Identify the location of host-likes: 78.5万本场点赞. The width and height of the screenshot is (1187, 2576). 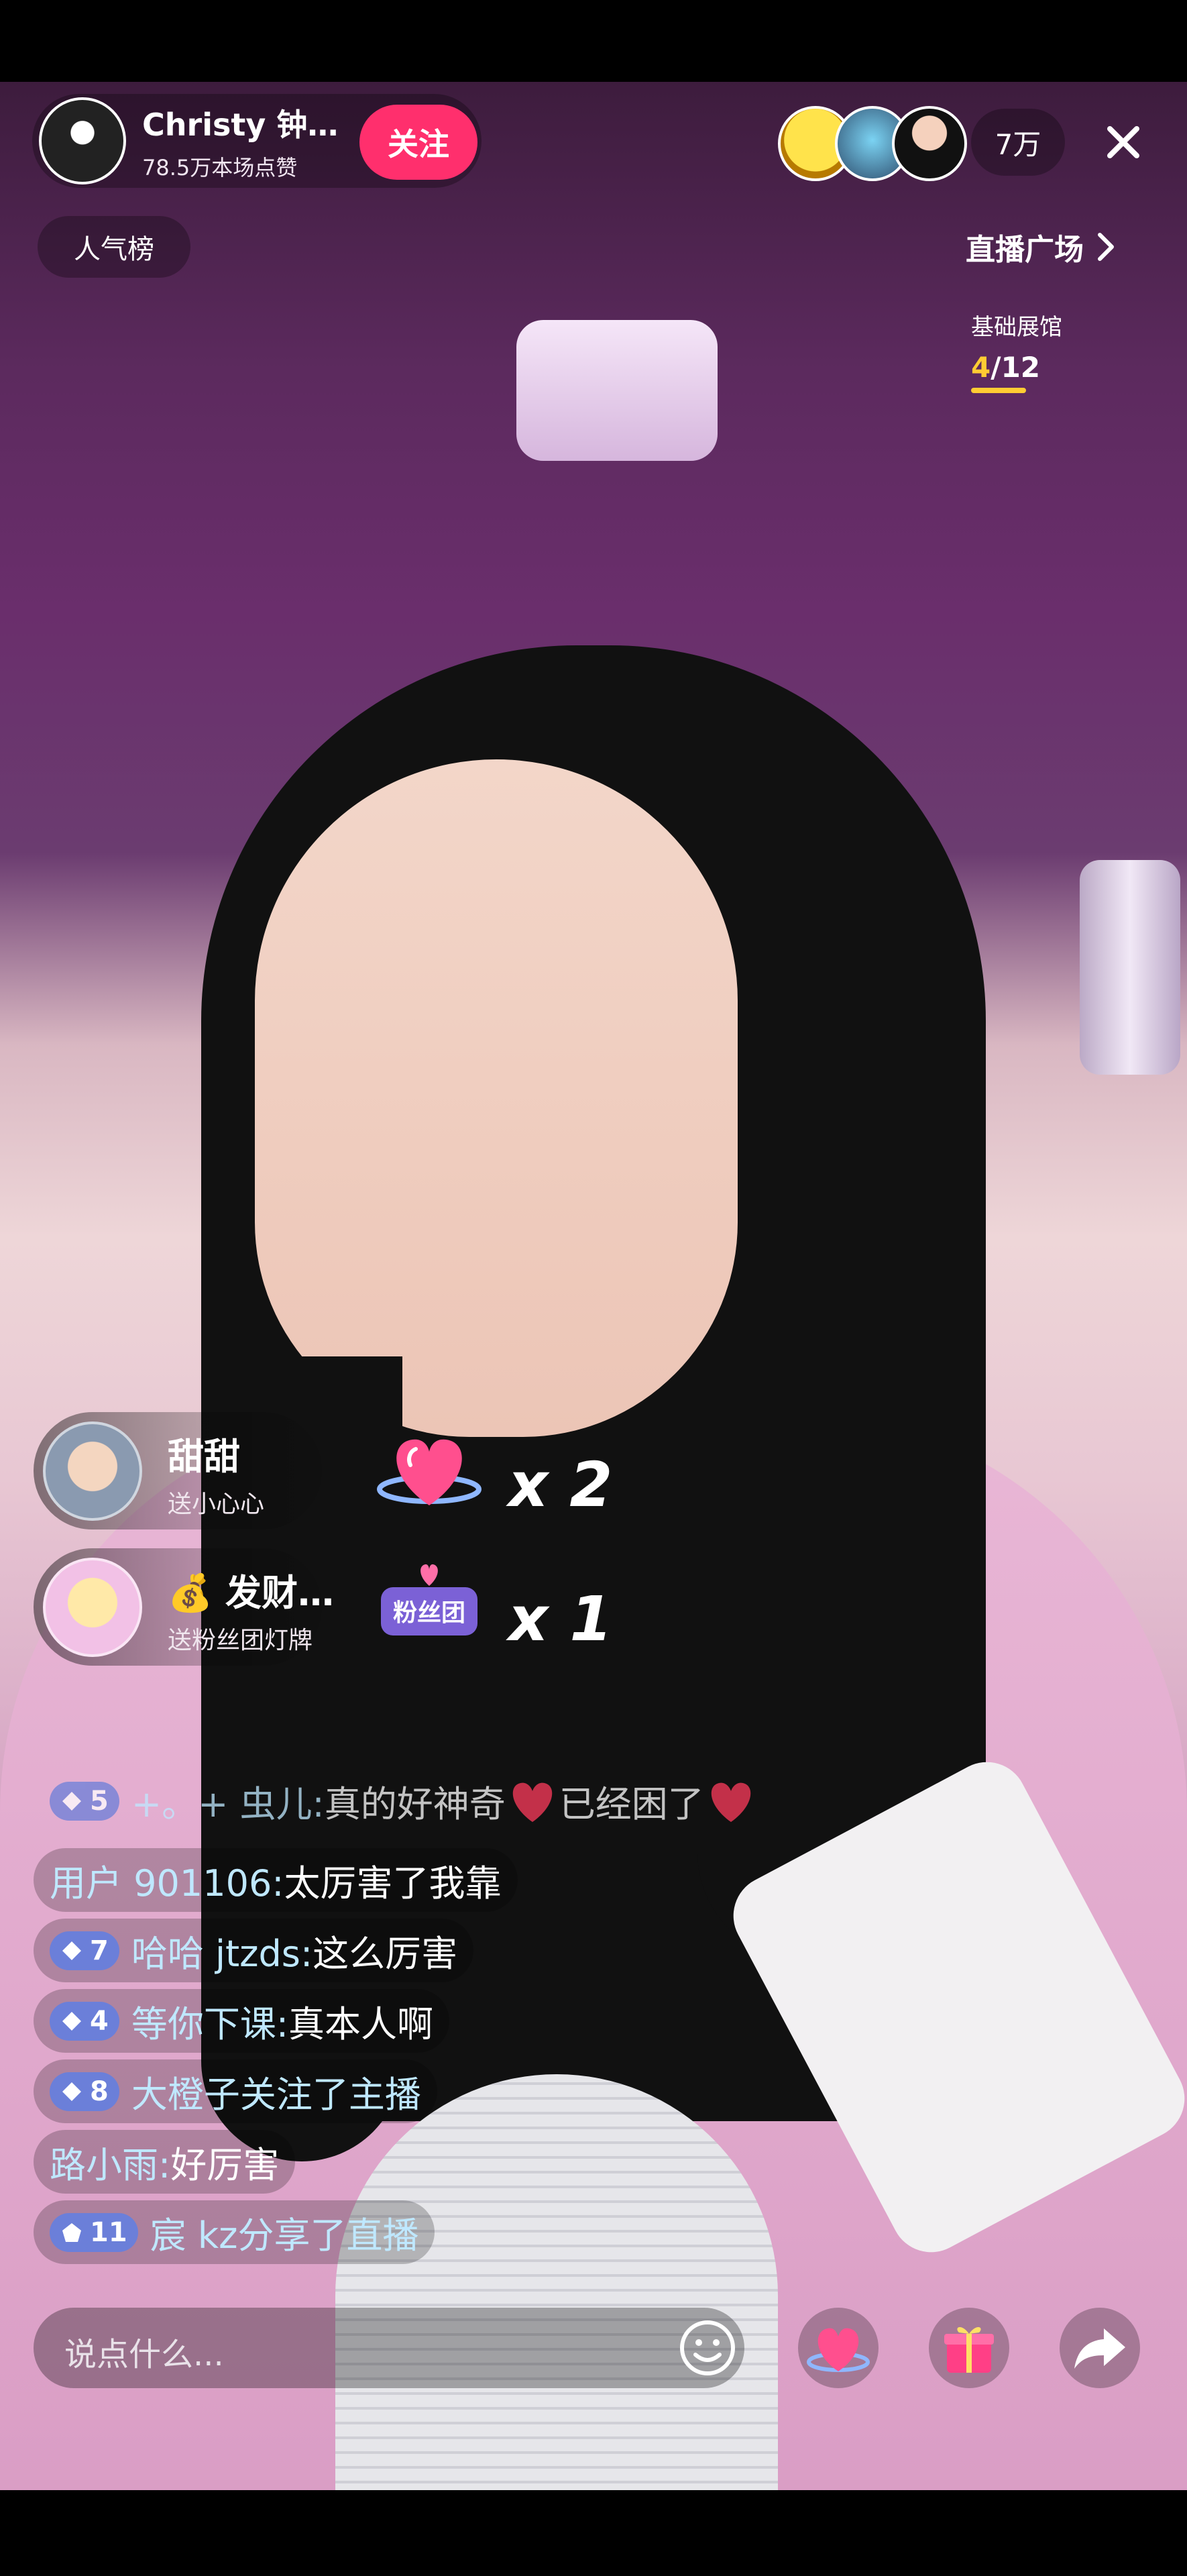
(220, 167).